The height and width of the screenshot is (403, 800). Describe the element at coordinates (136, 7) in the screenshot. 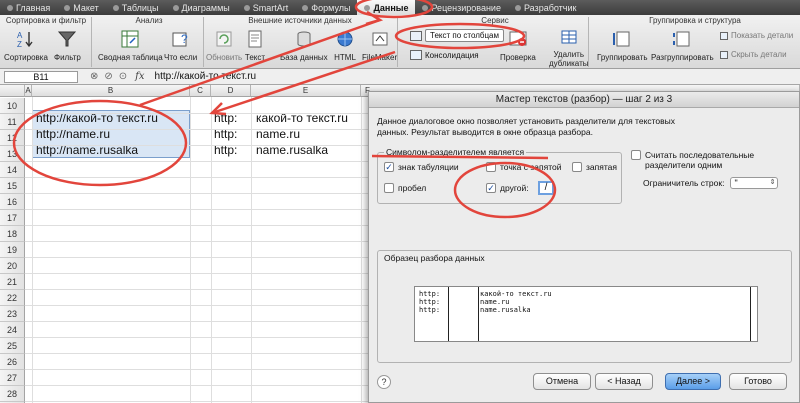

I see `tab-tables: Таблицы` at that location.